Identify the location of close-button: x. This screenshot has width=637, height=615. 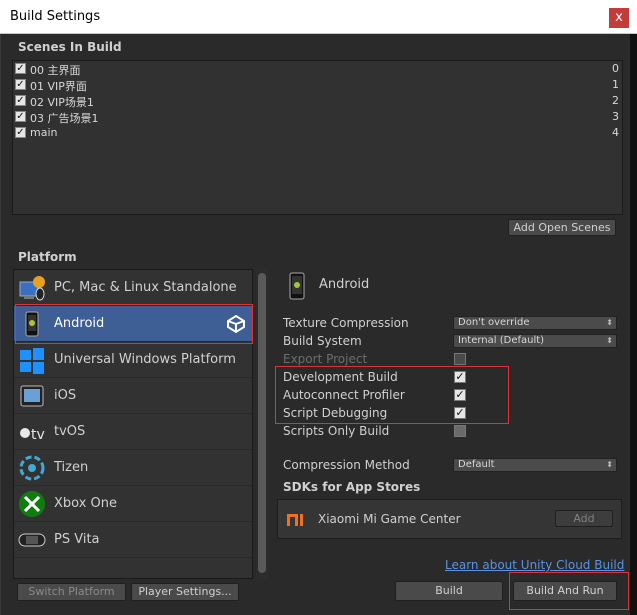
(619, 18).